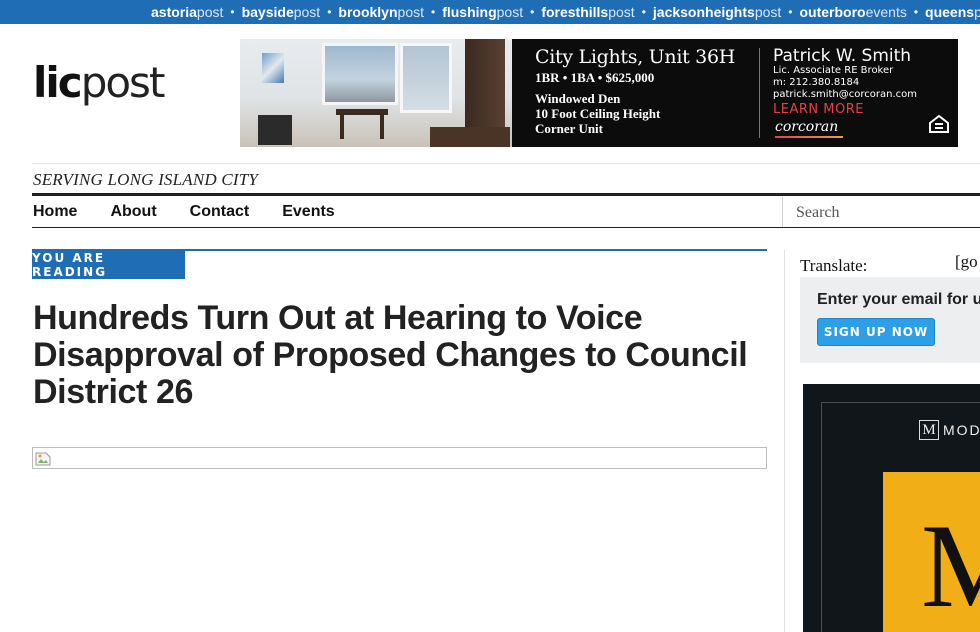  I want to click on ad-feature: 10 Foot Ceiling Height, so click(598, 113).